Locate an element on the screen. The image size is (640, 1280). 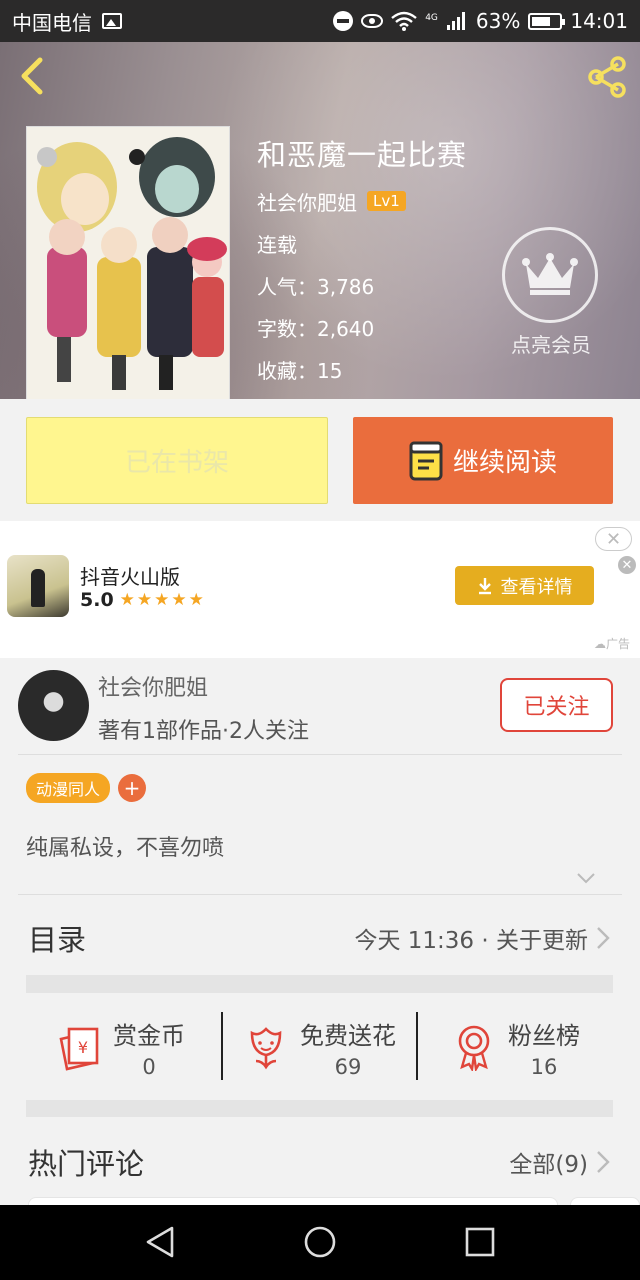
ad-rating: 5.0 ★★★★★ is located at coordinates (143, 600).